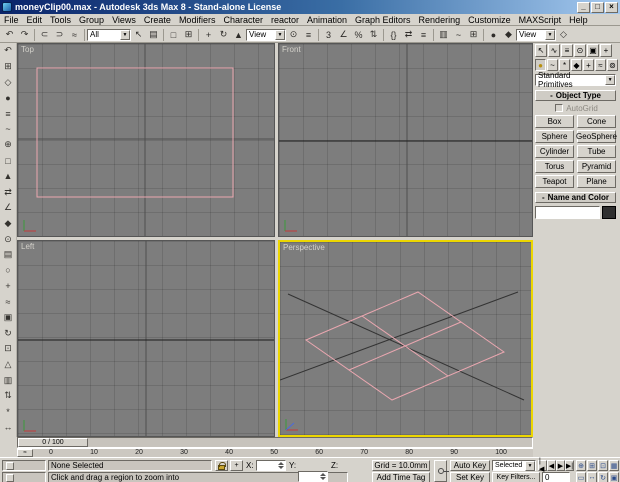 This screenshot has width=620, height=482. Describe the element at coordinates (401, 477) in the screenshot. I see `add-time-tag: Add Time Tag` at that location.